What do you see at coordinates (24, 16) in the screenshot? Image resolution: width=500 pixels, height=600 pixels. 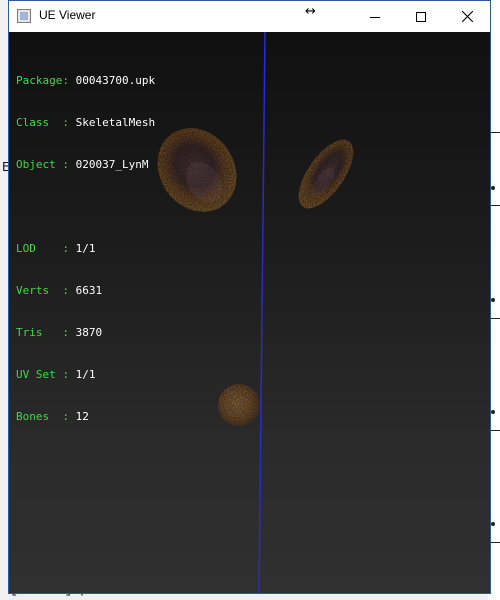 I see `app-icon` at bounding box center [24, 16].